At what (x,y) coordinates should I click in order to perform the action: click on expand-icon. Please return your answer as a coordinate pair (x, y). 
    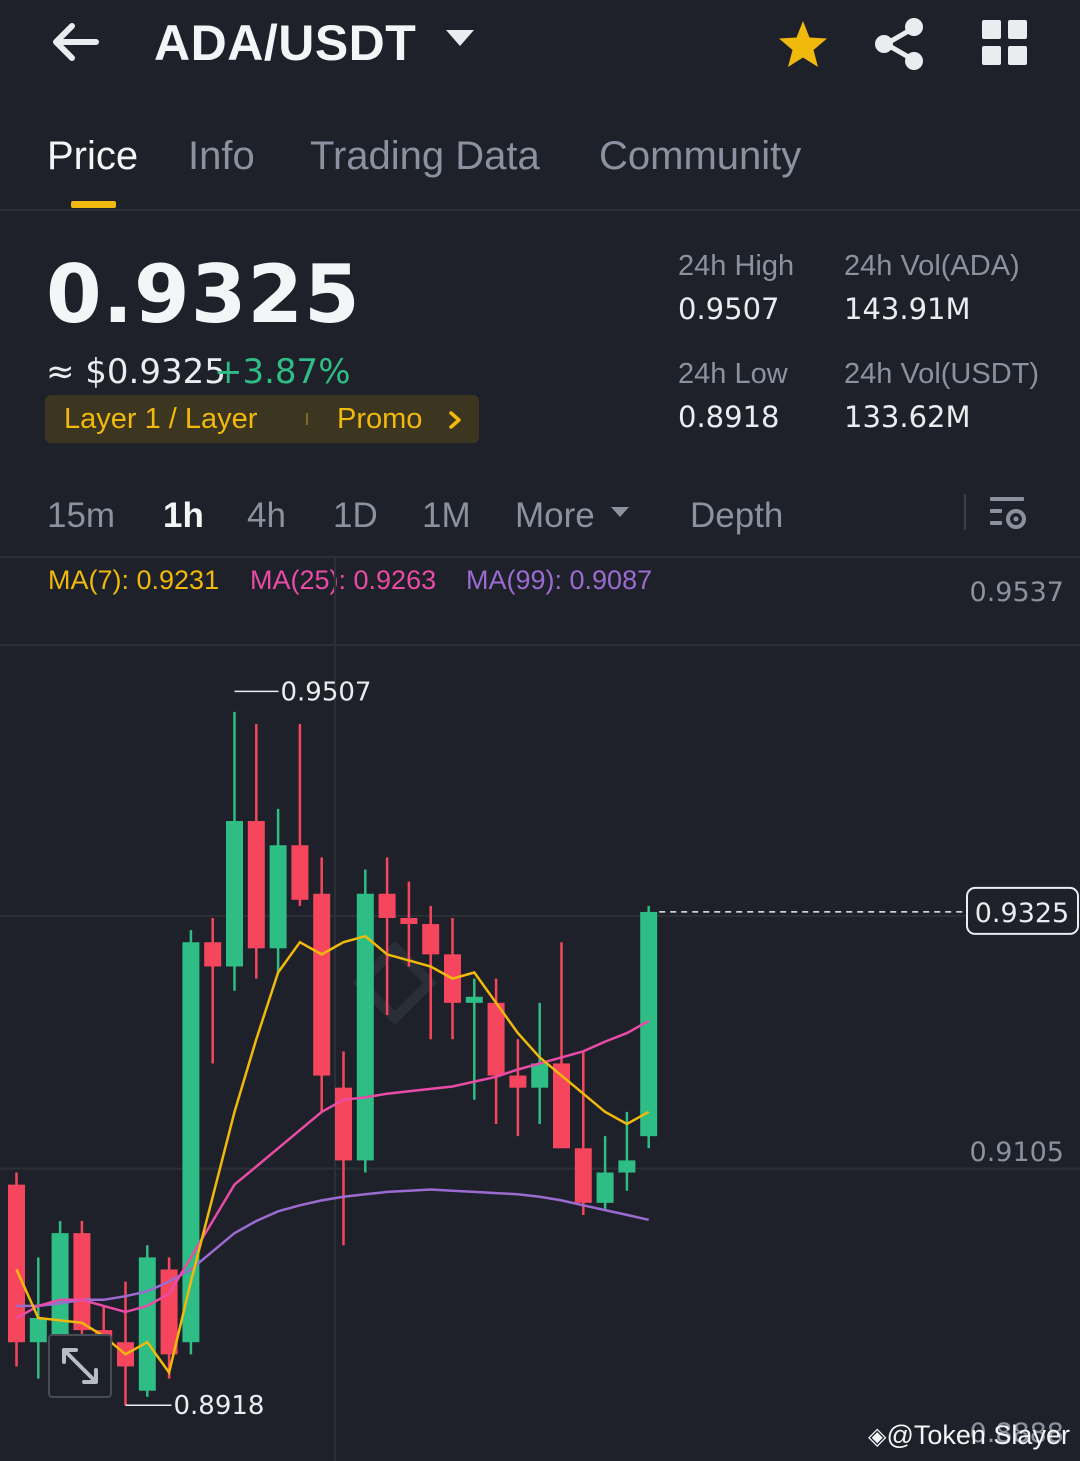
    Looking at the image, I should click on (80, 1366).